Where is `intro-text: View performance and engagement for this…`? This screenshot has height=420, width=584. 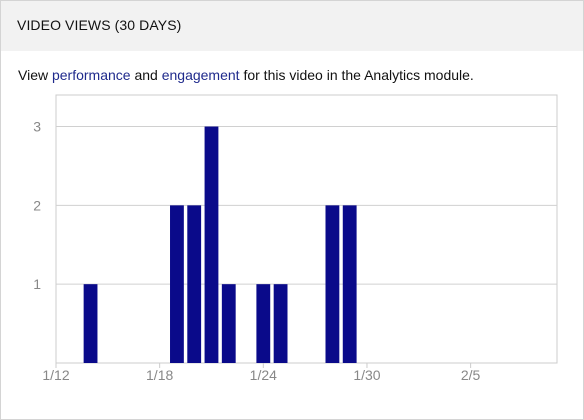
intro-text: View performance and engagement for this… is located at coordinates (246, 75).